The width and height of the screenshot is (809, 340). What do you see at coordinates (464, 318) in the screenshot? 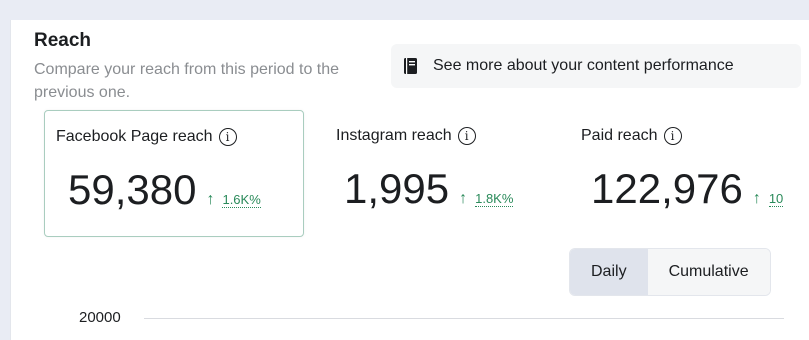
I see `chart-gridline` at bounding box center [464, 318].